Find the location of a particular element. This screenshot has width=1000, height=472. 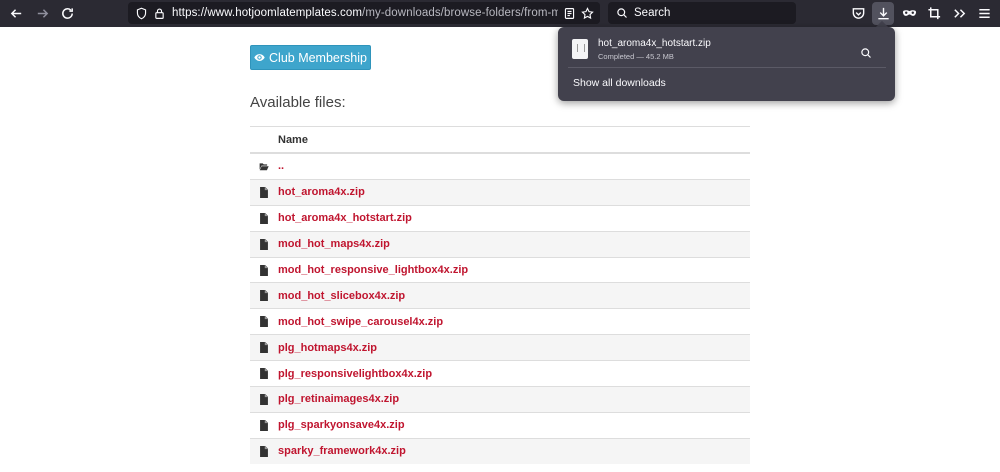

lock-icon is located at coordinates (159, 13).